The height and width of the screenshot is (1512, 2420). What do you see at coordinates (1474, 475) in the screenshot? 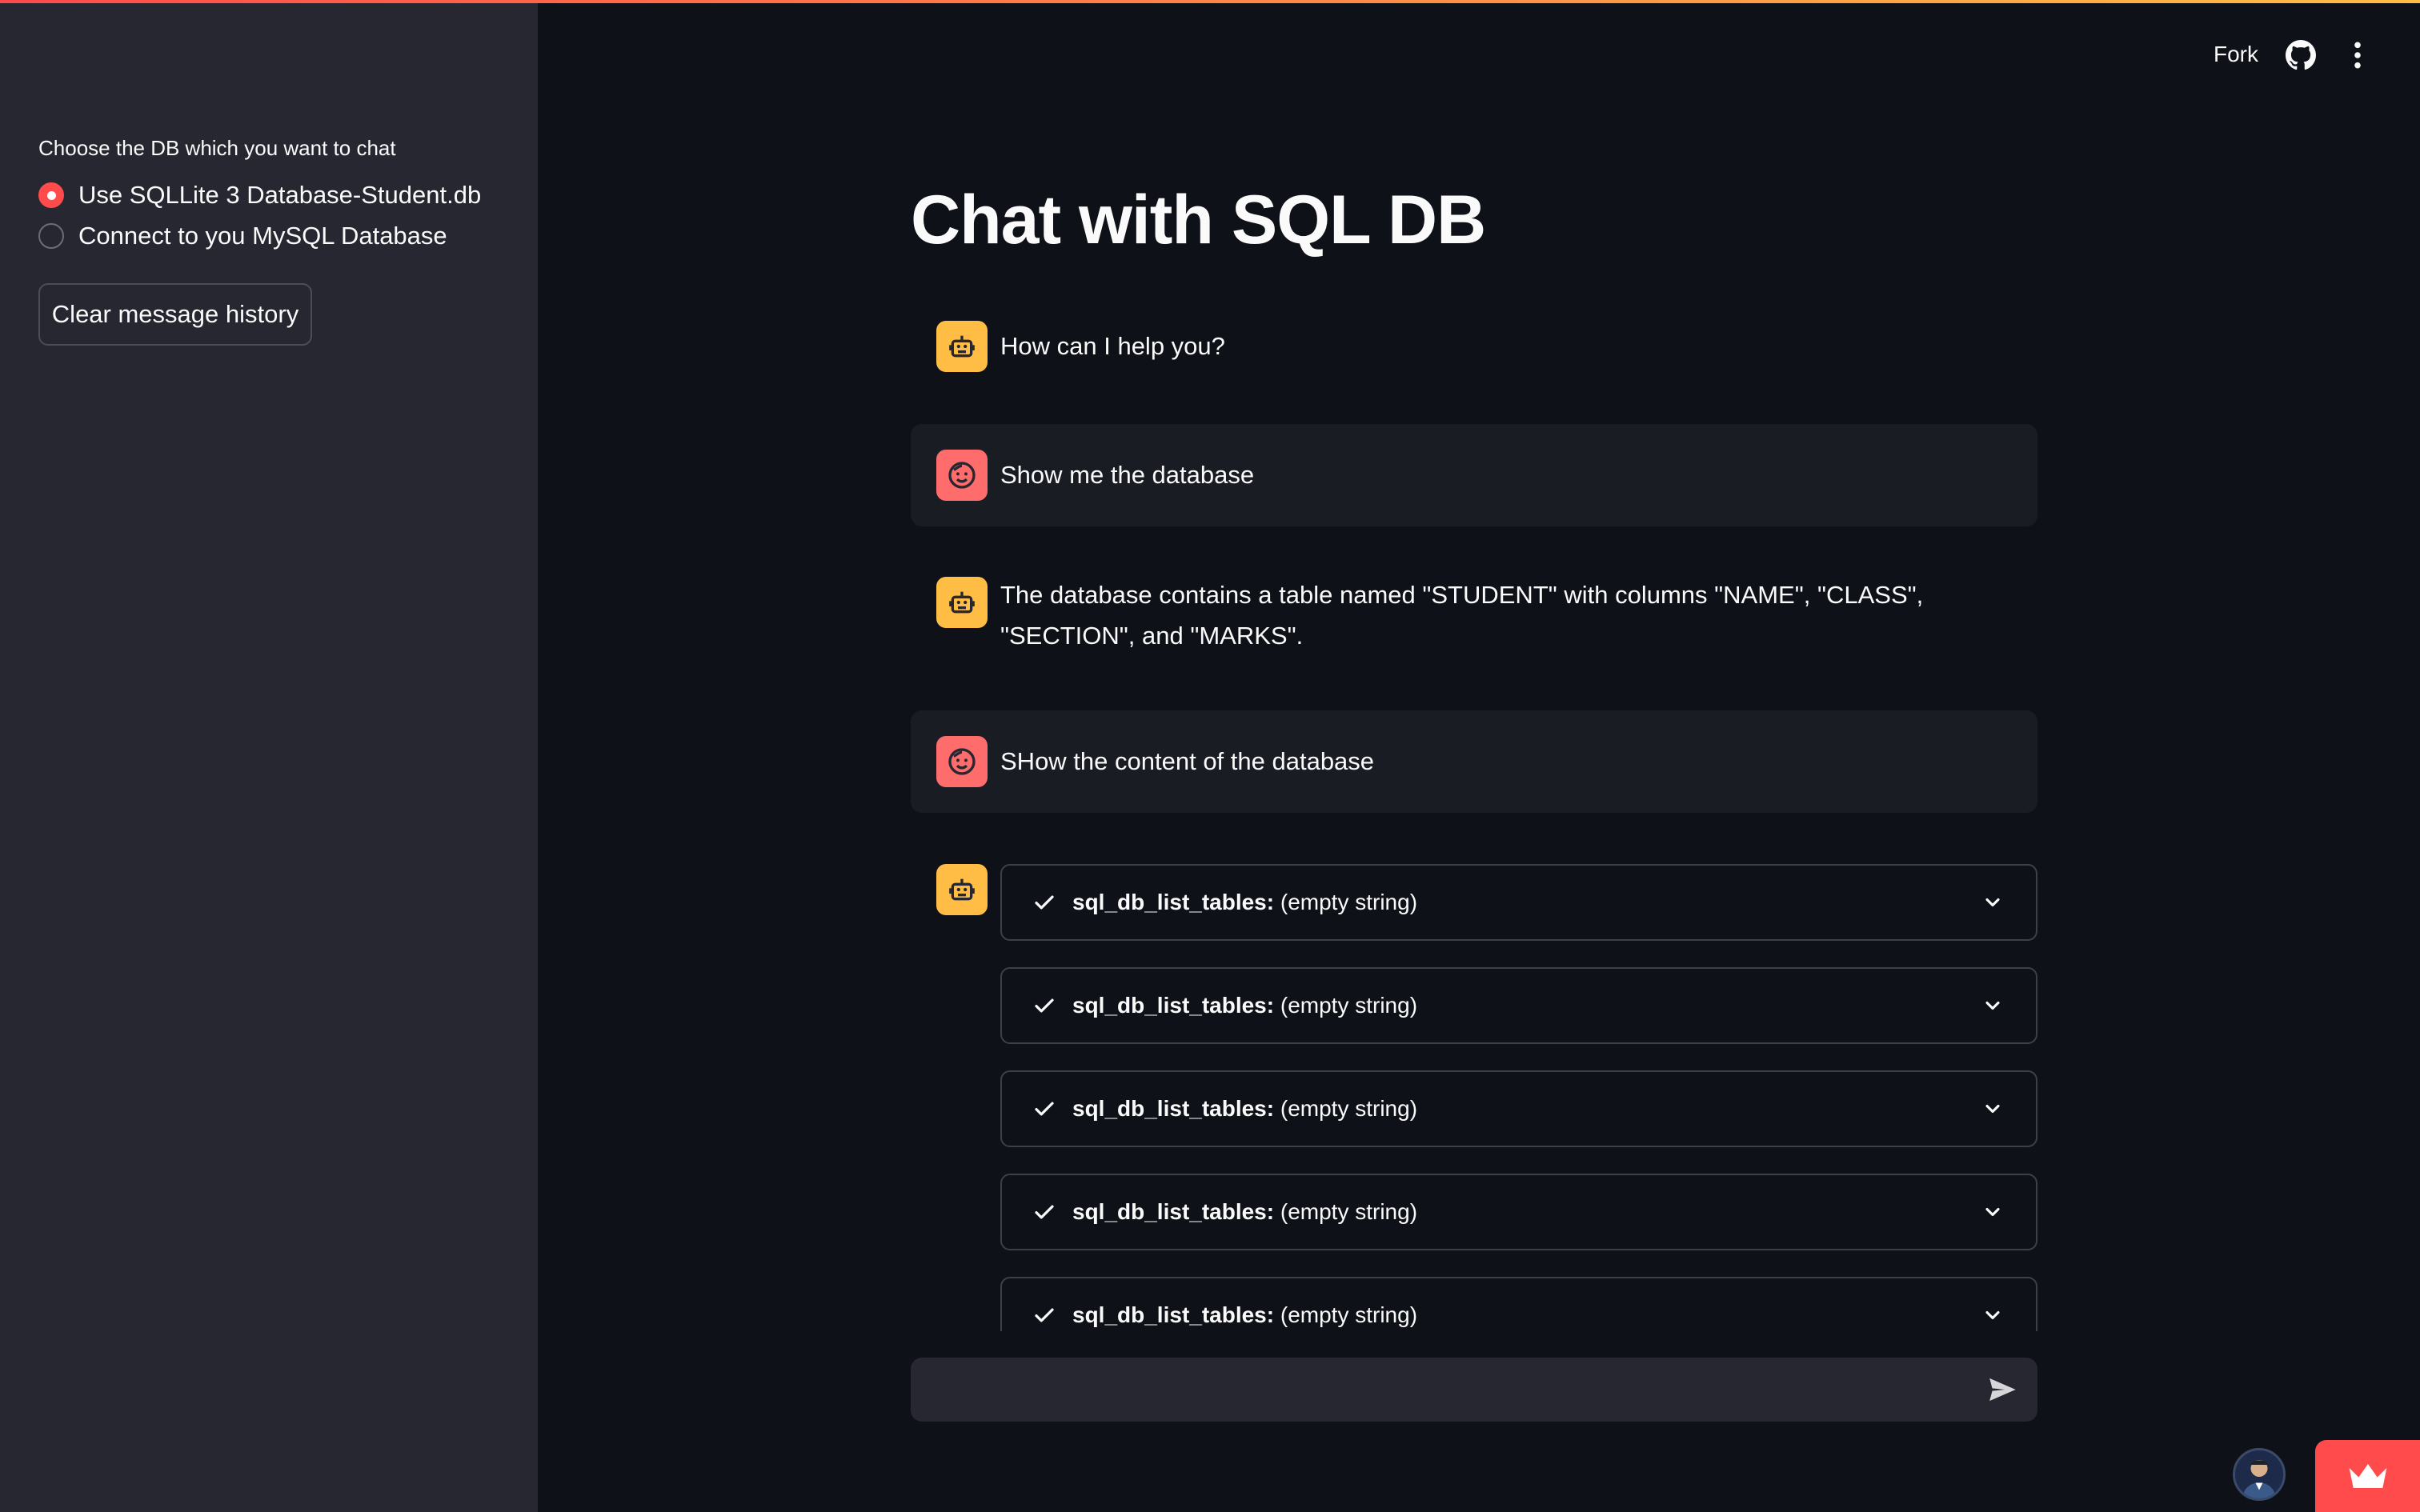
I see `chat-message-user: Show me the database` at bounding box center [1474, 475].